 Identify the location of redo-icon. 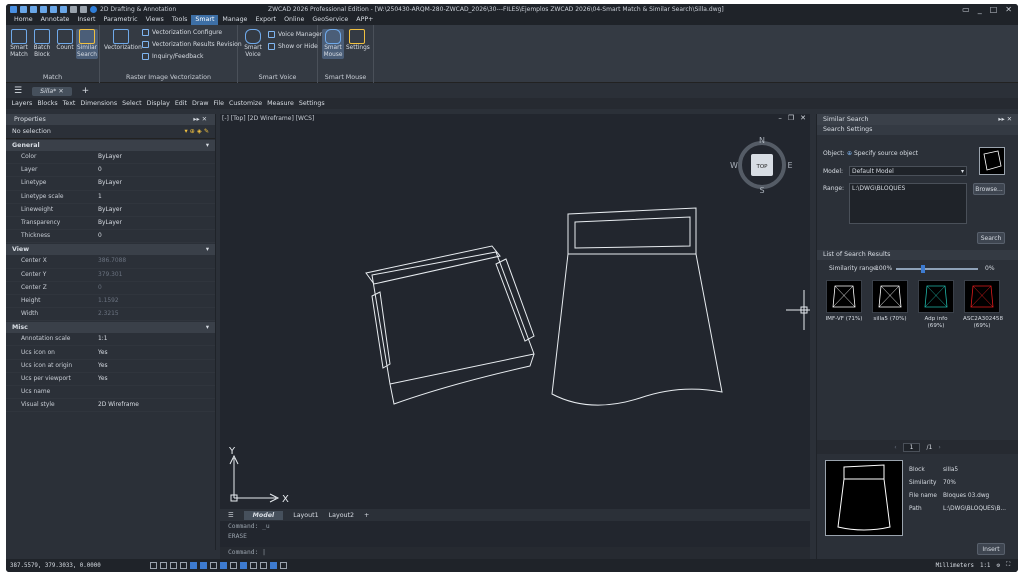
(83, 9).